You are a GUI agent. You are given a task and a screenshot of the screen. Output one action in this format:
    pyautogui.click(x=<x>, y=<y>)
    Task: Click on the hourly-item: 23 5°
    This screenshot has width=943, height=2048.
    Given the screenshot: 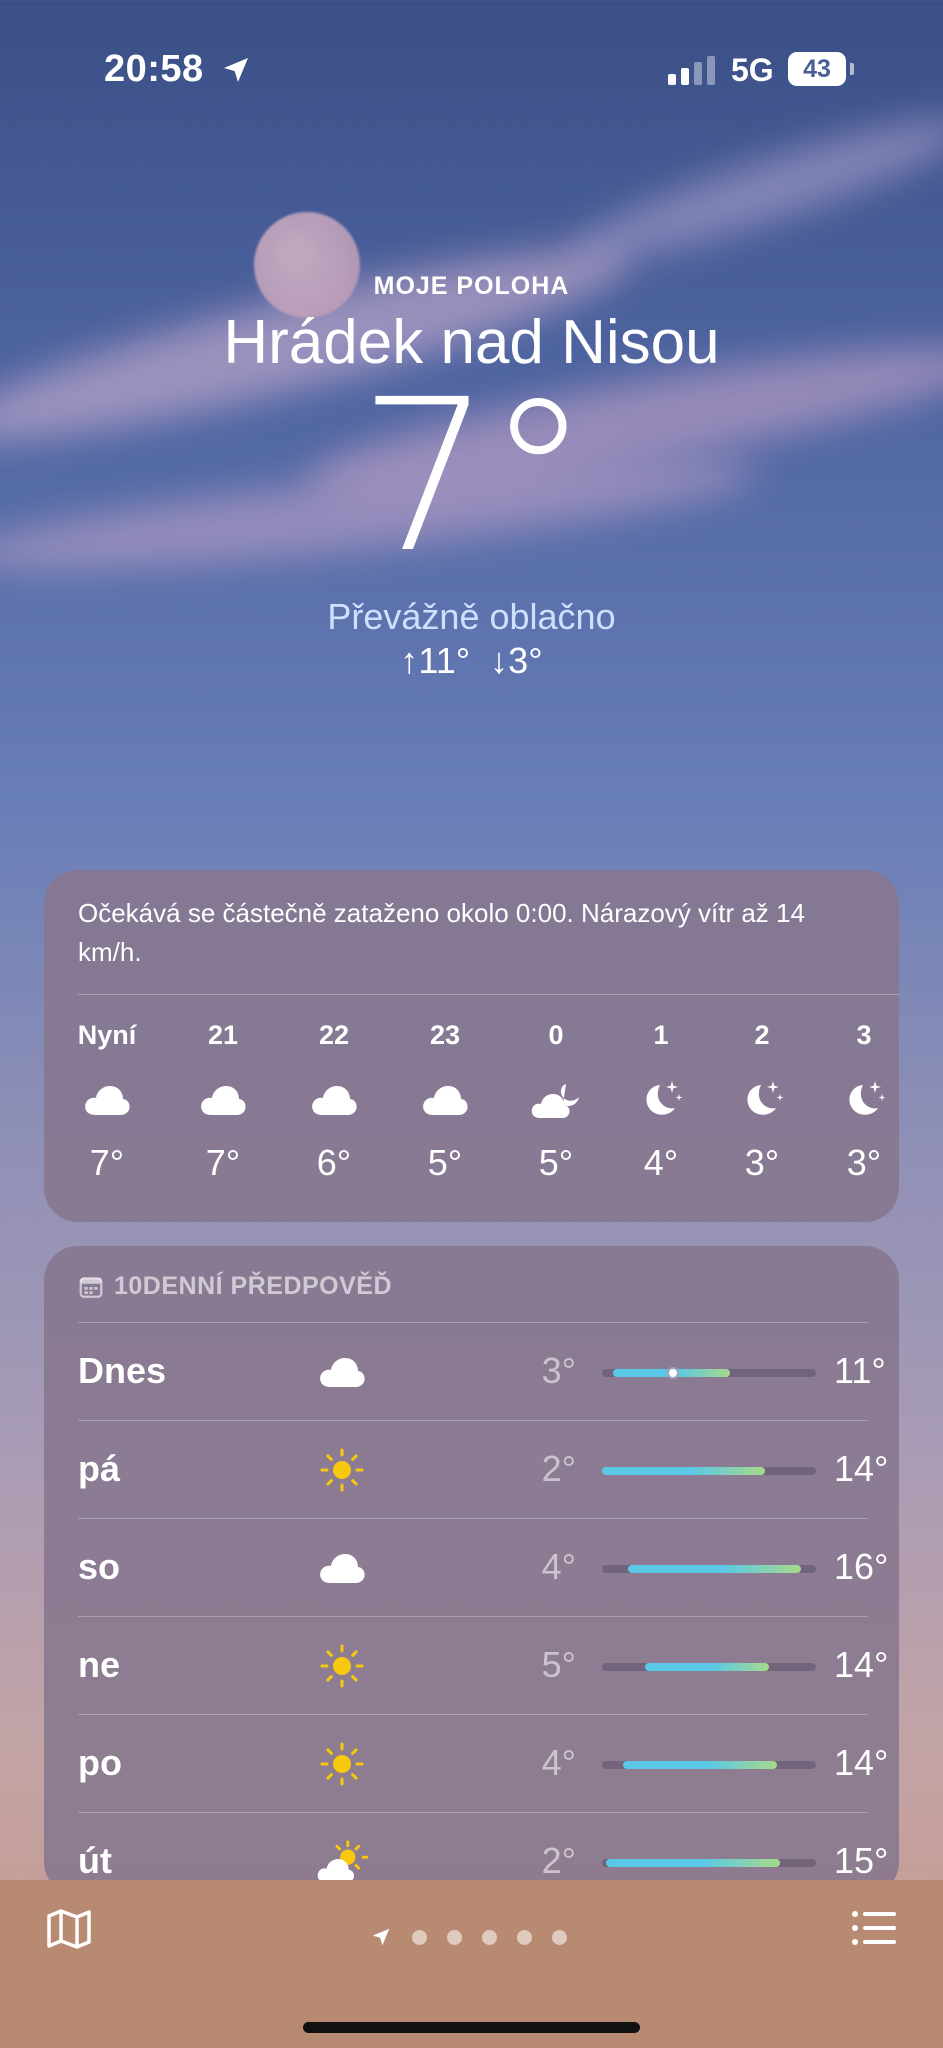 What is the action you would take?
    pyautogui.click(x=445, y=1102)
    